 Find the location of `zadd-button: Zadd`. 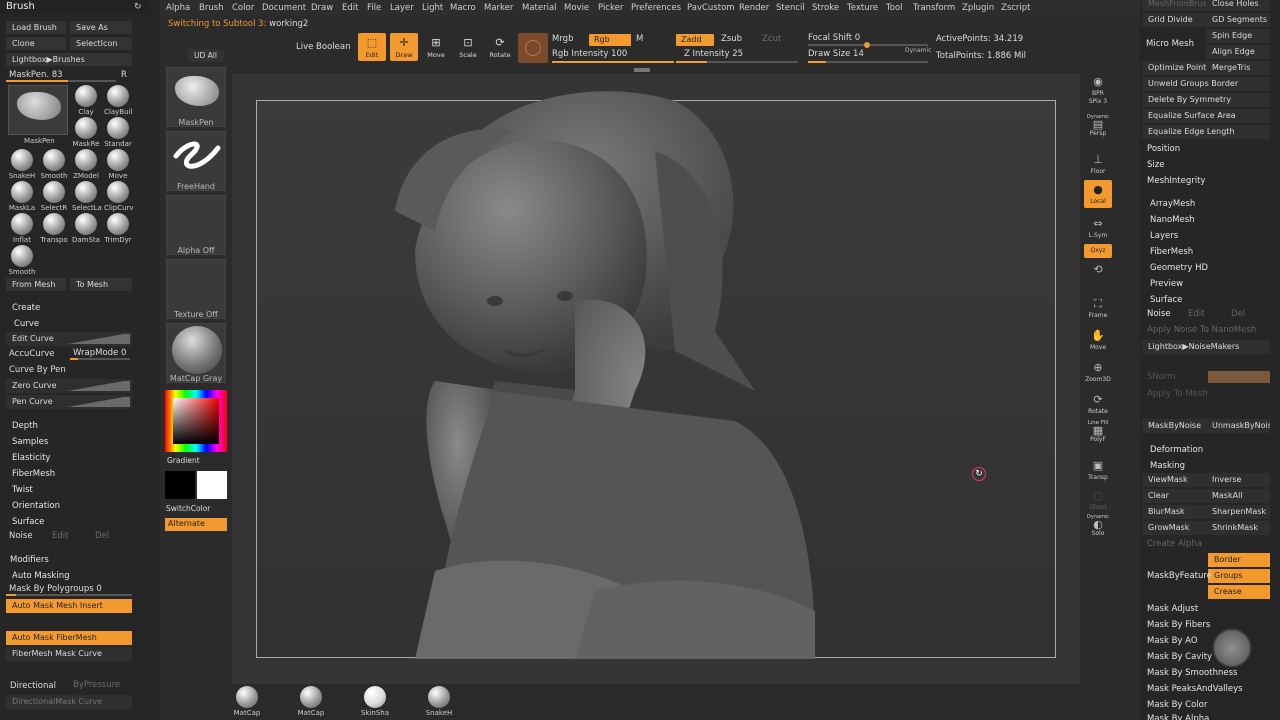

zadd-button: Zadd is located at coordinates (695, 40).